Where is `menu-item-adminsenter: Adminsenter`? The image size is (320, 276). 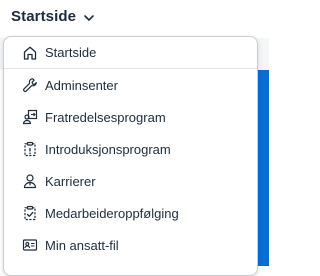
menu-item-adminsenter: Adminsenter is located at coordinates (130, 85).